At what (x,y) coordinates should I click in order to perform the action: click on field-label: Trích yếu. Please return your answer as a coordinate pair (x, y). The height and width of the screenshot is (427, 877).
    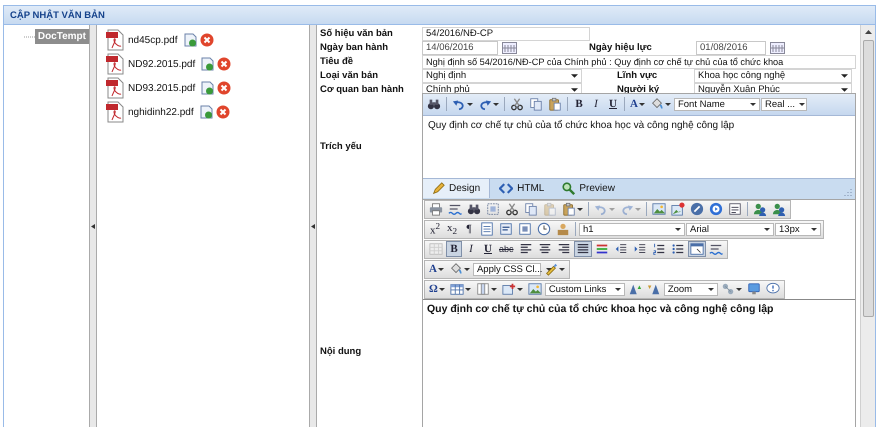
    Looking at the image, I should click on (341, 146).